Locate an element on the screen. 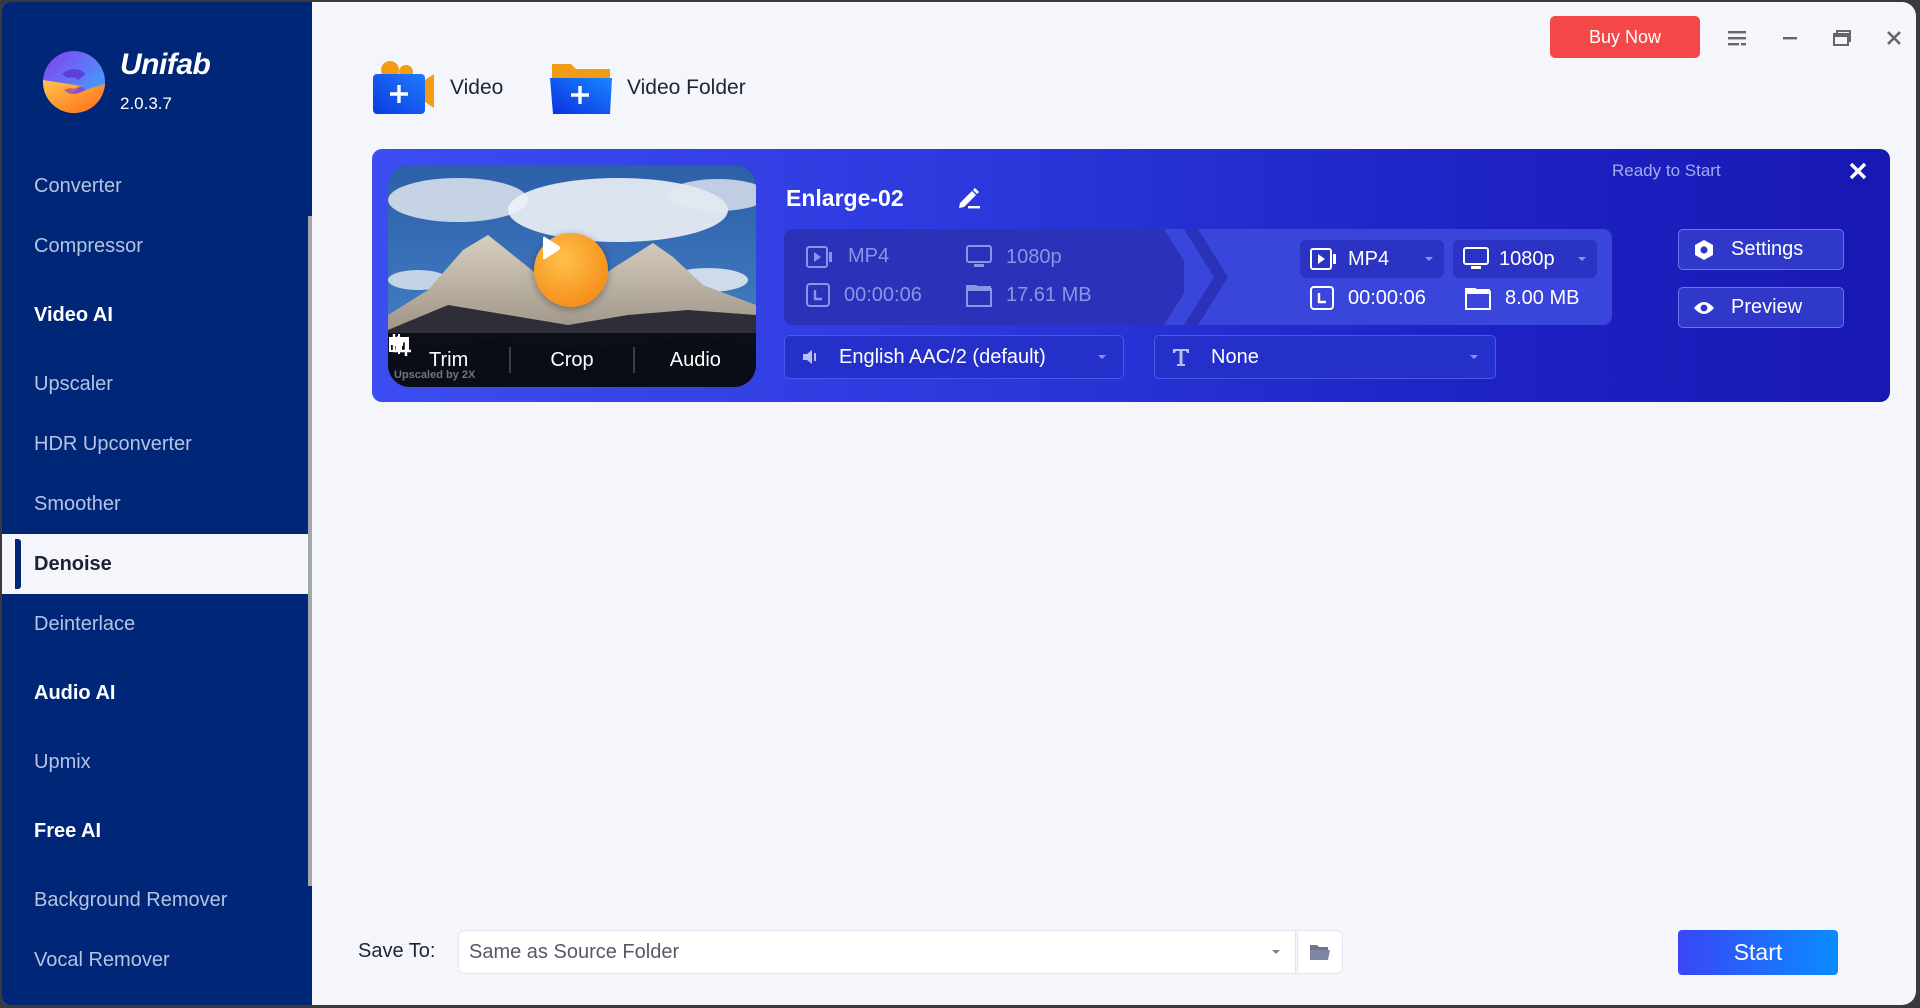 The height and width of the screenshot is (1008, 1920). source-size: 17.61 MB is located at coordinates (1029, 295).